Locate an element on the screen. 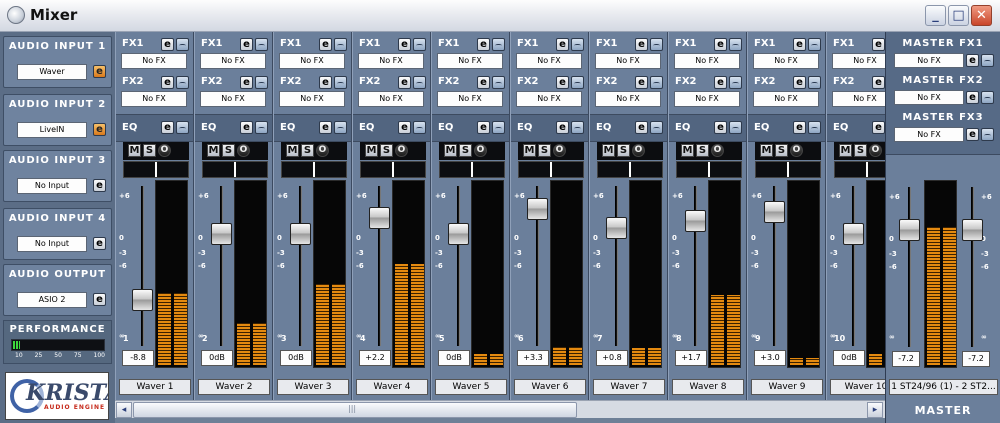  master-fx-select: No FX is located at coordinates (929, 60).